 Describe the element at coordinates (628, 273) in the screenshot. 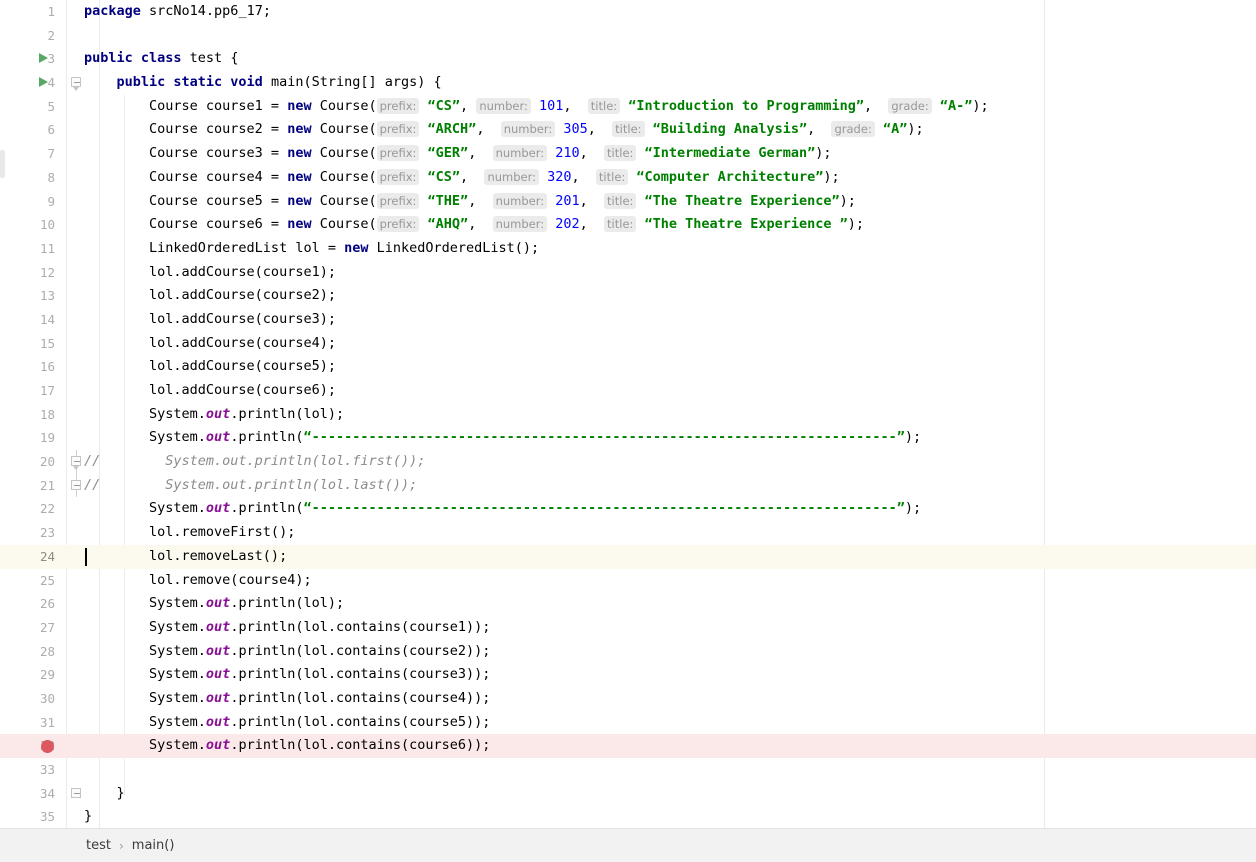

I see `code-line: 12 lol.addCourse(course1);` at that location.